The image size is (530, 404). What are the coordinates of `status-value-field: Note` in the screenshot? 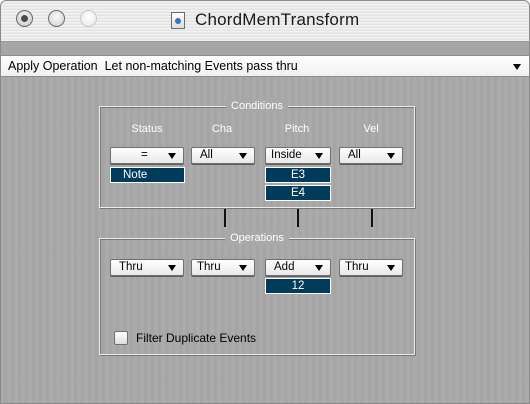 It's located at (147, 175).